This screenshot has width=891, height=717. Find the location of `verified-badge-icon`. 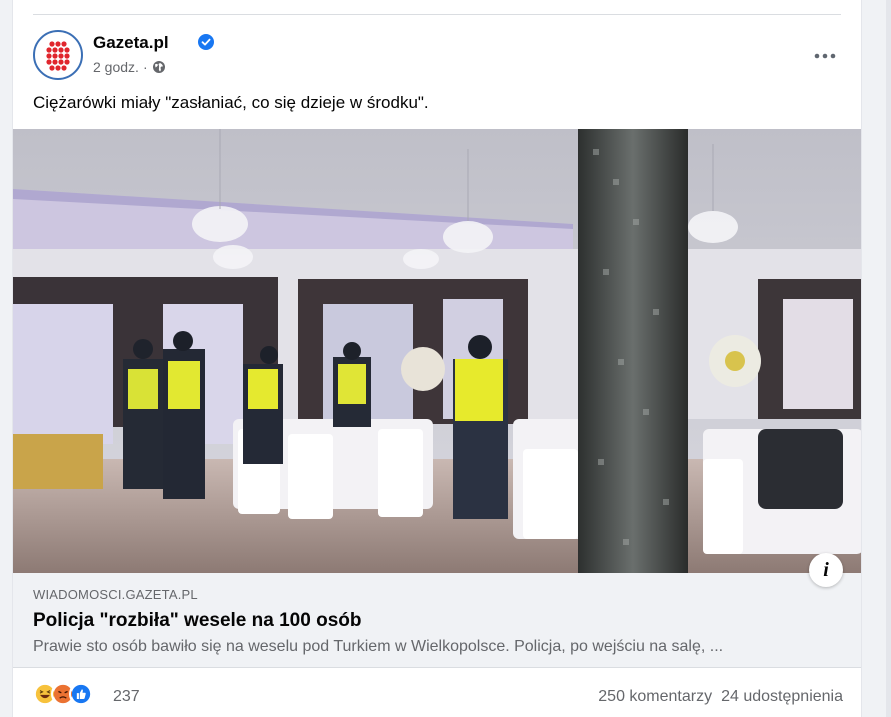

verified-badge-icon is located at coordinates (206, 42).